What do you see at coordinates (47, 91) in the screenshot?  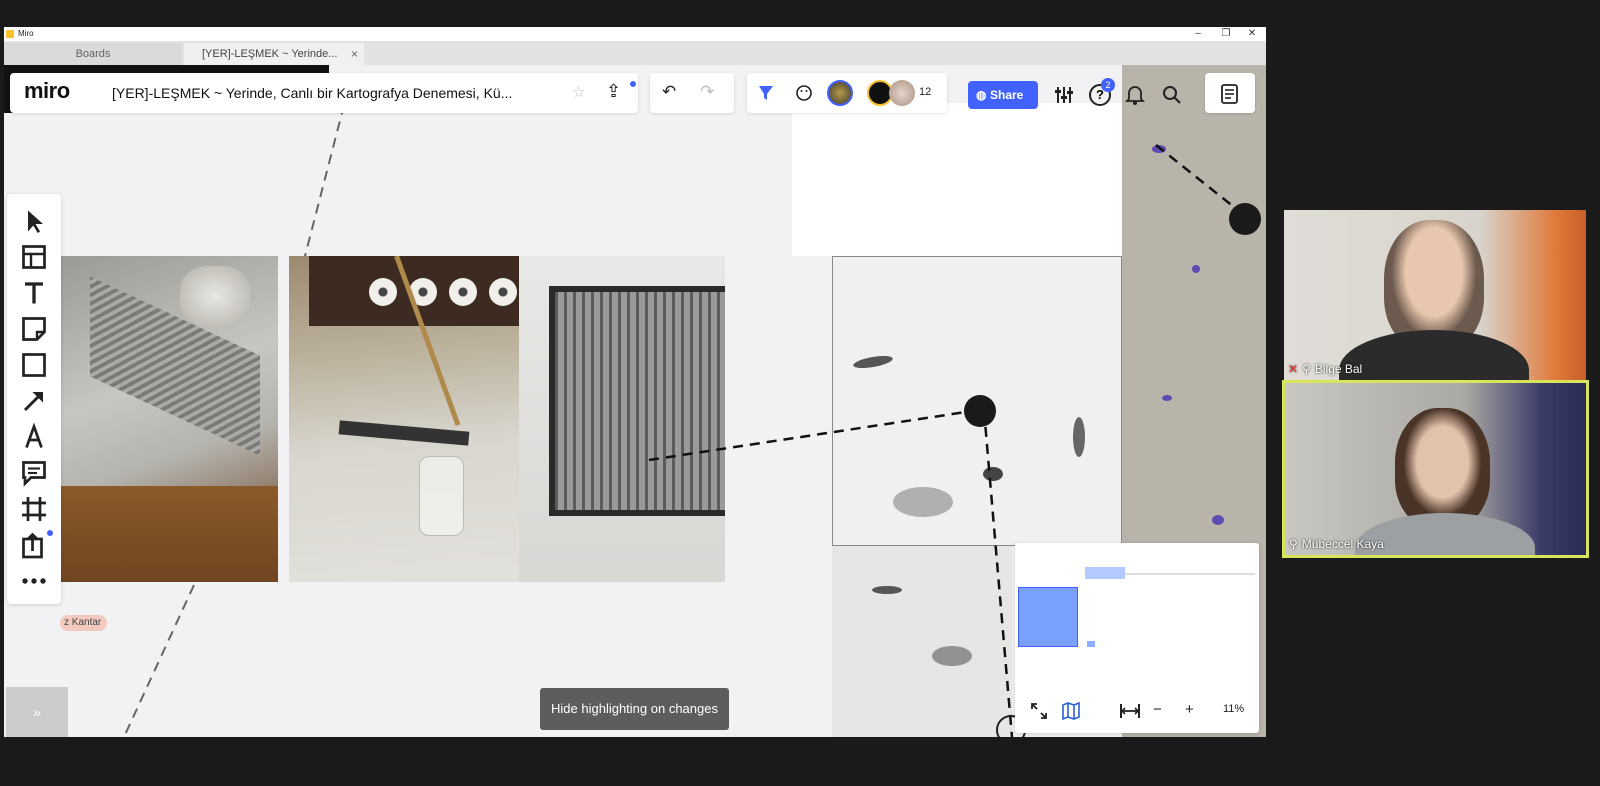 I see `miro-logo: miro` at bounding box center [47, 91].